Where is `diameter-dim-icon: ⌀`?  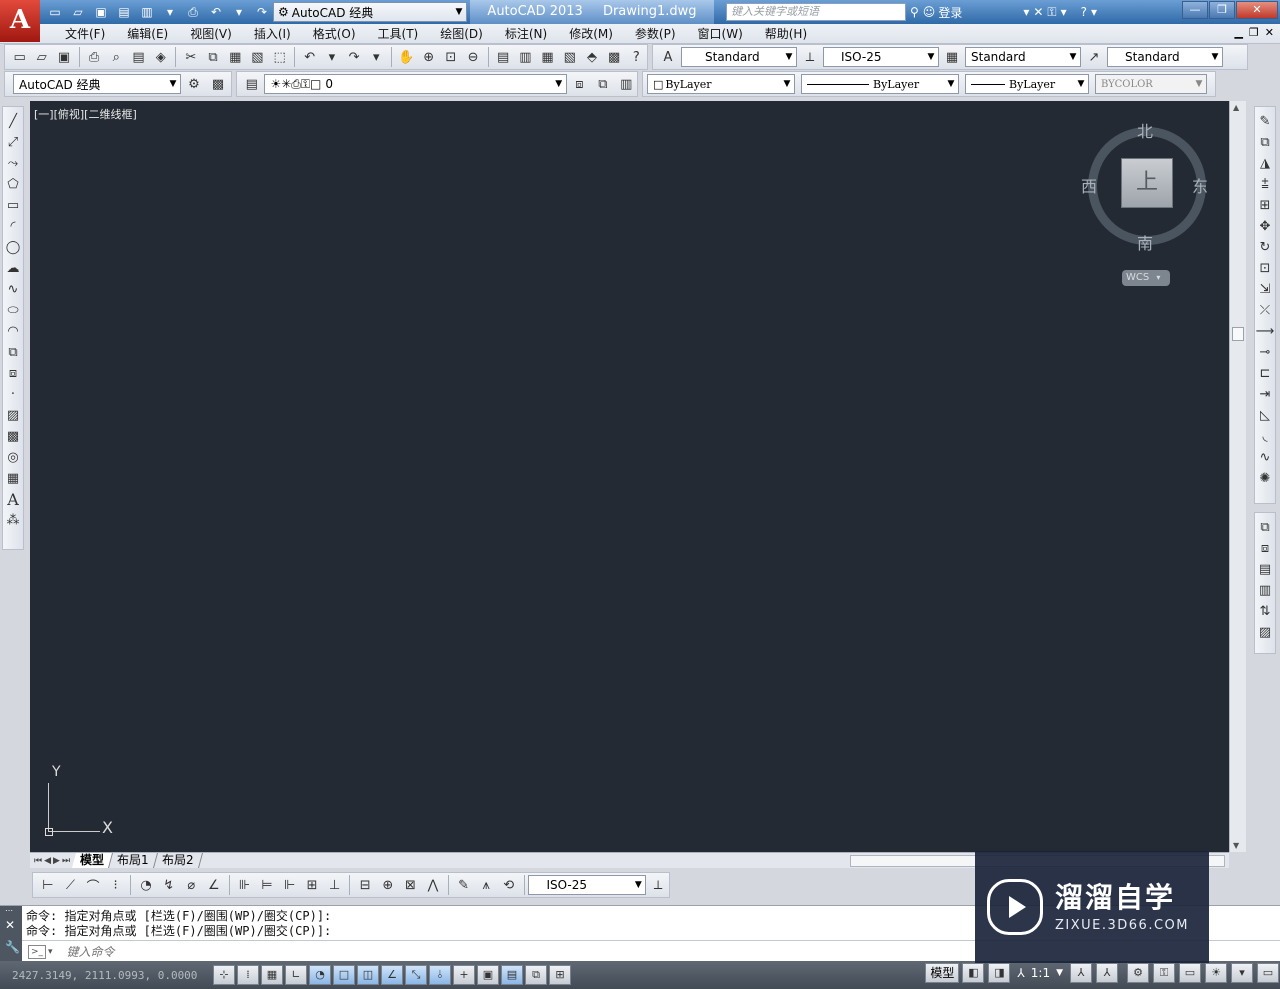
diameter-dim-icon: ⌀ is located at coordinates (191, 885).